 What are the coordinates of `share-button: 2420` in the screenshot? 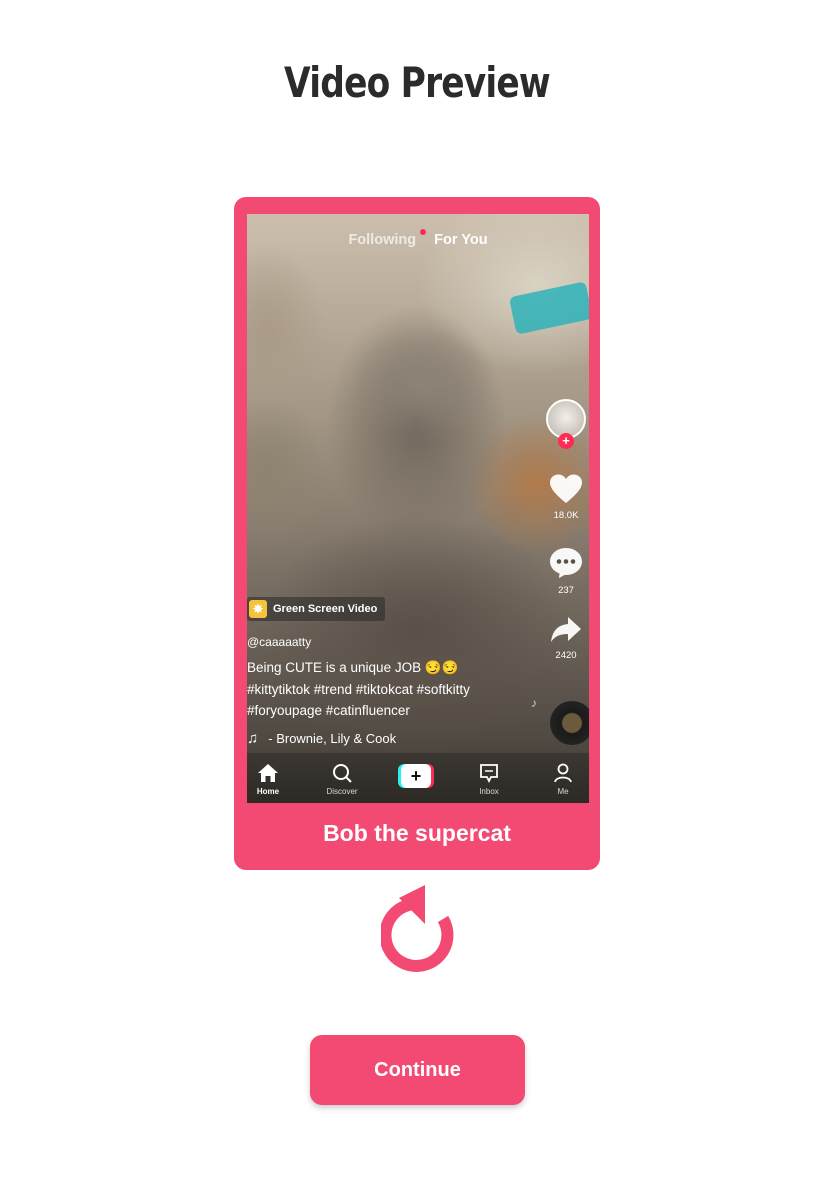 It's located at (566, 638).